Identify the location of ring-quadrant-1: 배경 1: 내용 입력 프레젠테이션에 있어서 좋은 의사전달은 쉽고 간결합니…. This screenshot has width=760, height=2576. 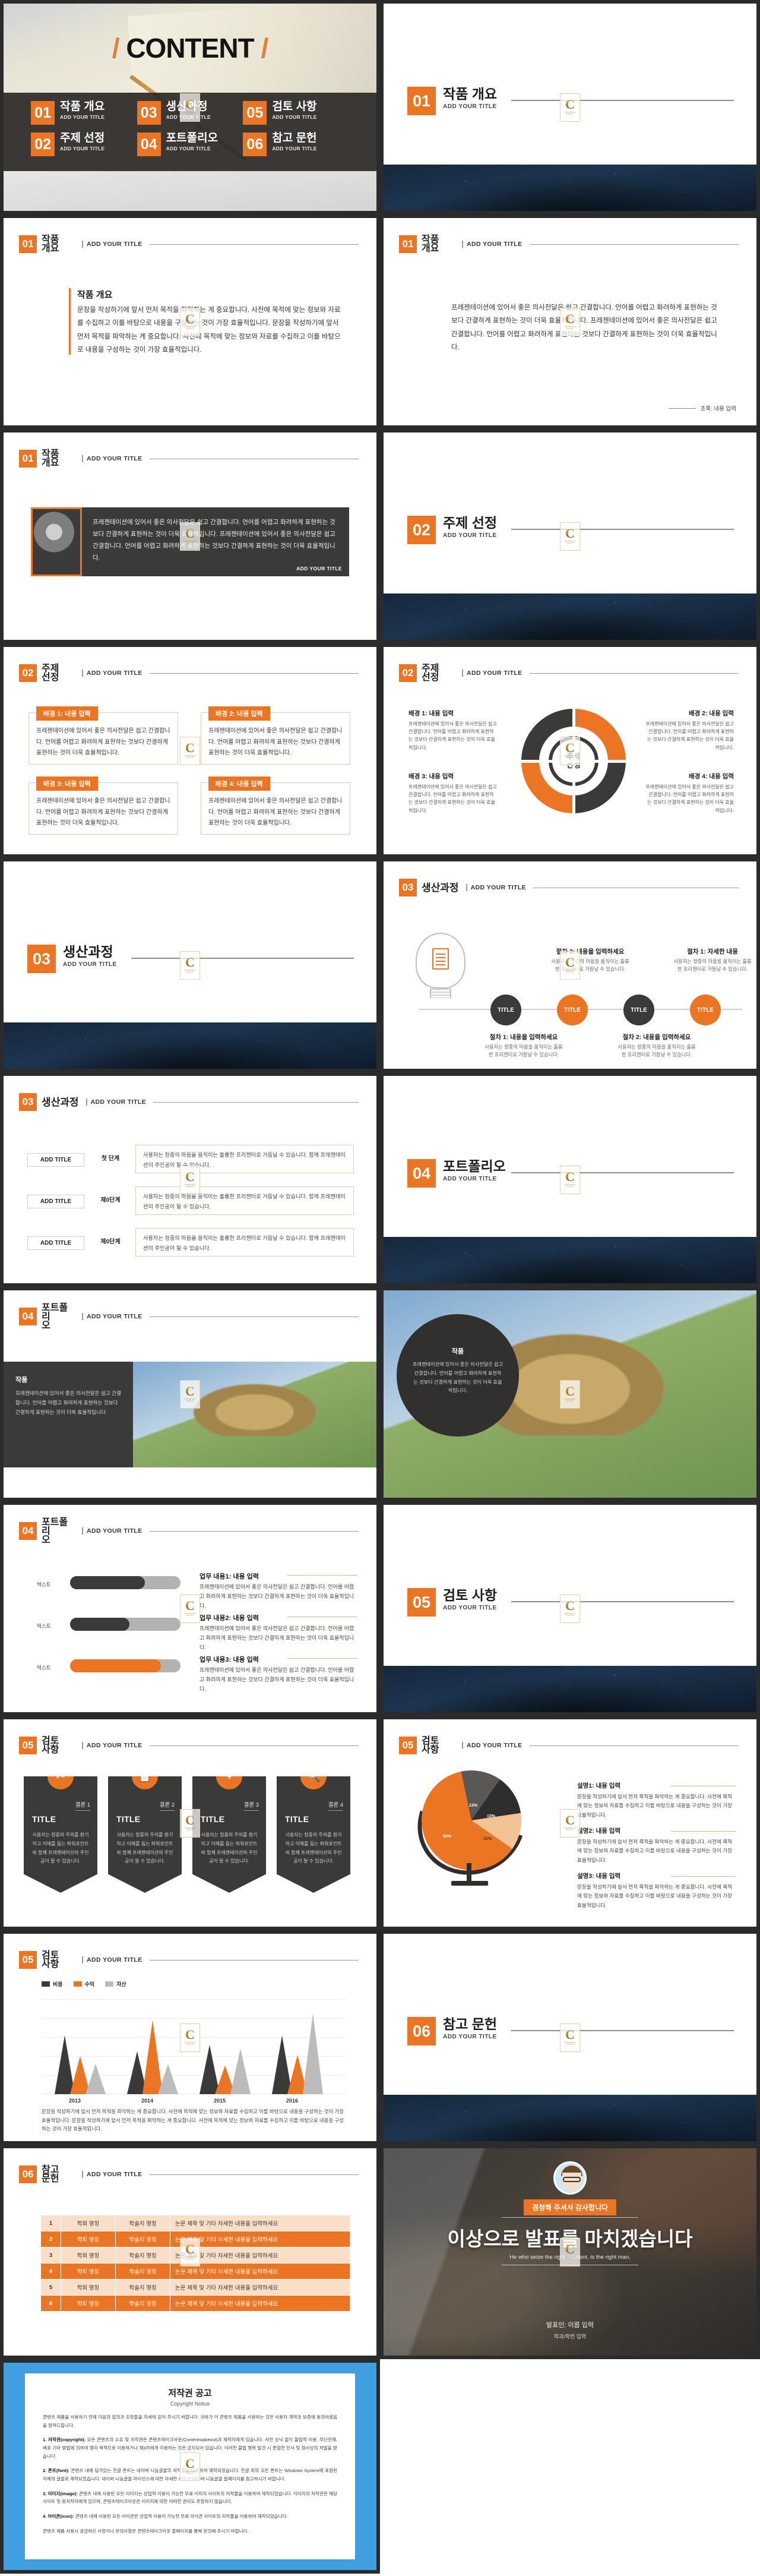
(453, 730).